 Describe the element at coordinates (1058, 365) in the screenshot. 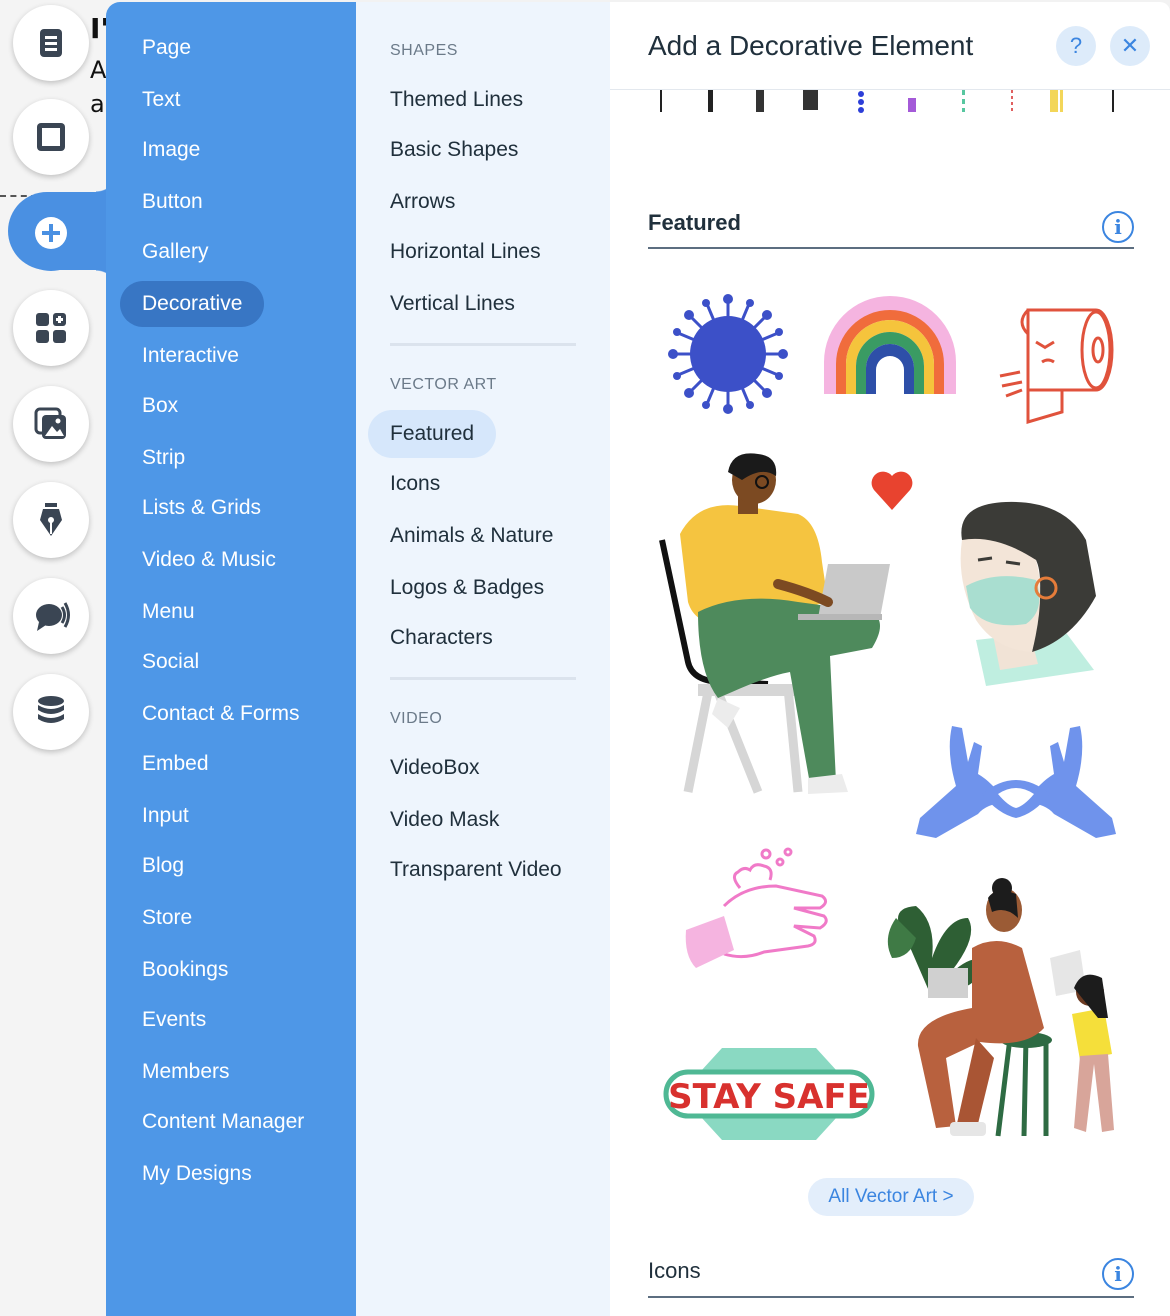

I see `toilet-paper-art` at that location.